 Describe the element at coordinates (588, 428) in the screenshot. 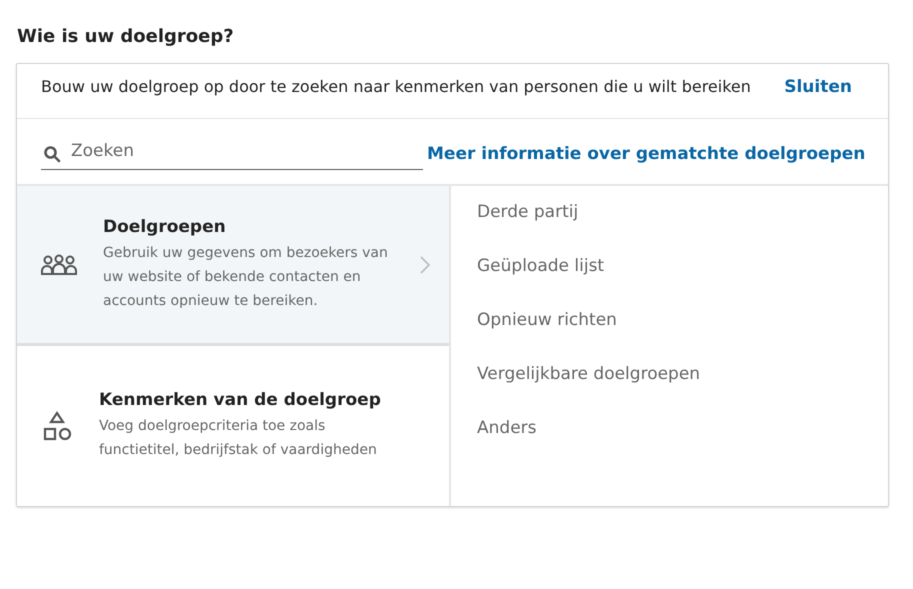

I see `option-item: Anders` at that location.